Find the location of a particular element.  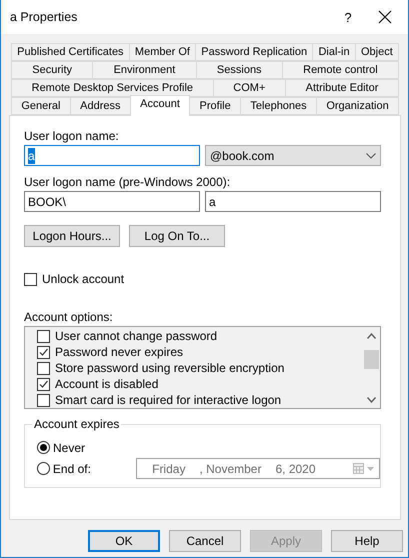

tab: Remote Desktop Services Profile is located at coordinates (112, 88).